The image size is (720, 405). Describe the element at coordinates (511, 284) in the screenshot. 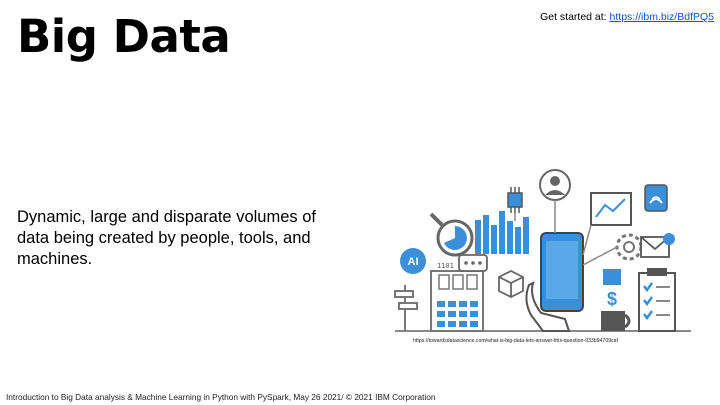

I see `cube-icon` at that location.